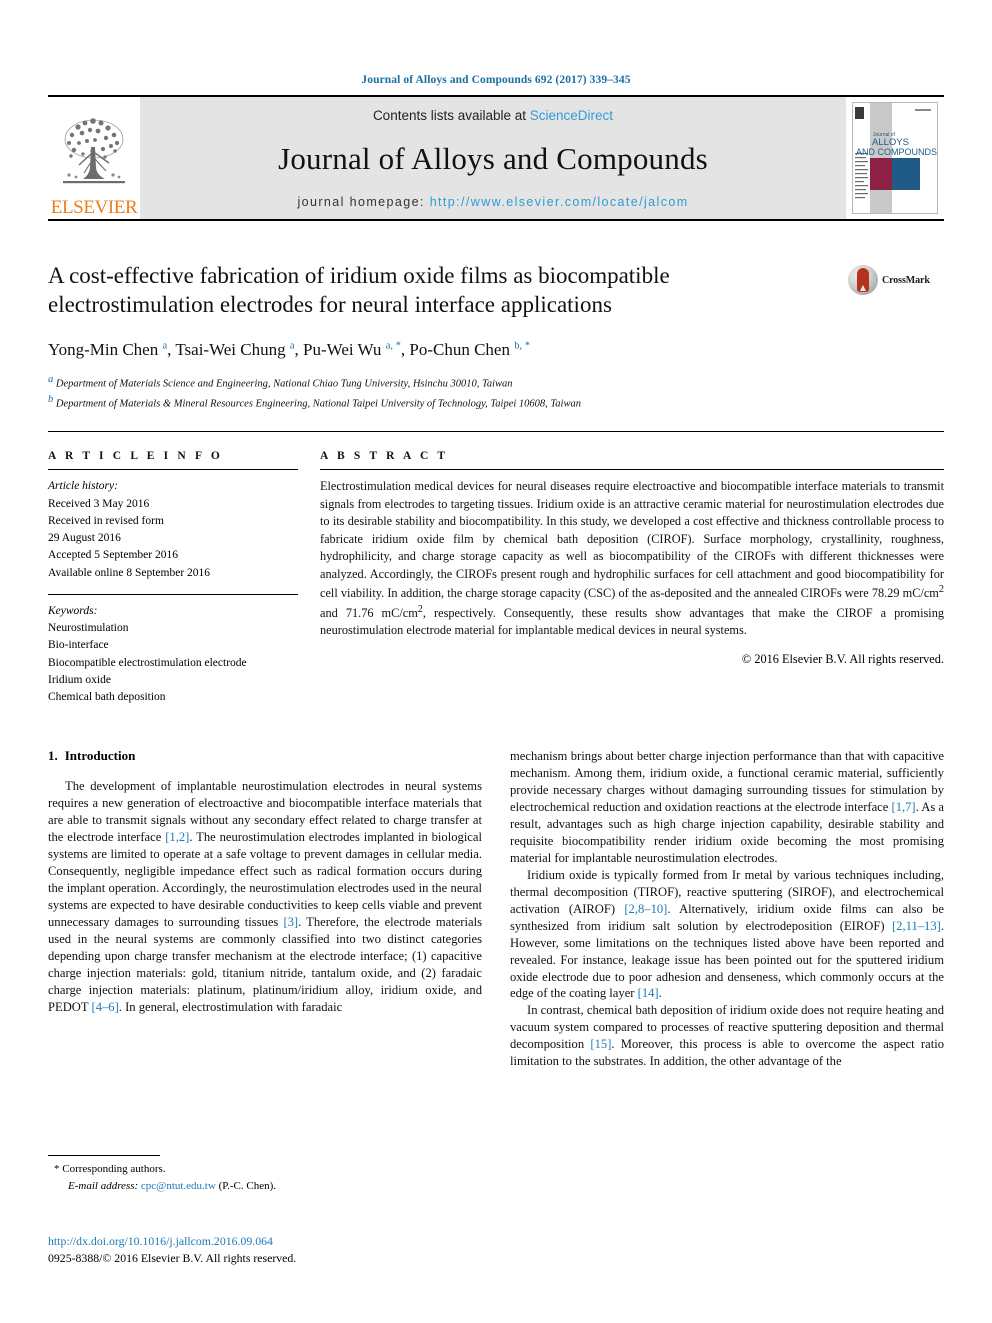  I want to click on keywords-rule, so click(173, 594).